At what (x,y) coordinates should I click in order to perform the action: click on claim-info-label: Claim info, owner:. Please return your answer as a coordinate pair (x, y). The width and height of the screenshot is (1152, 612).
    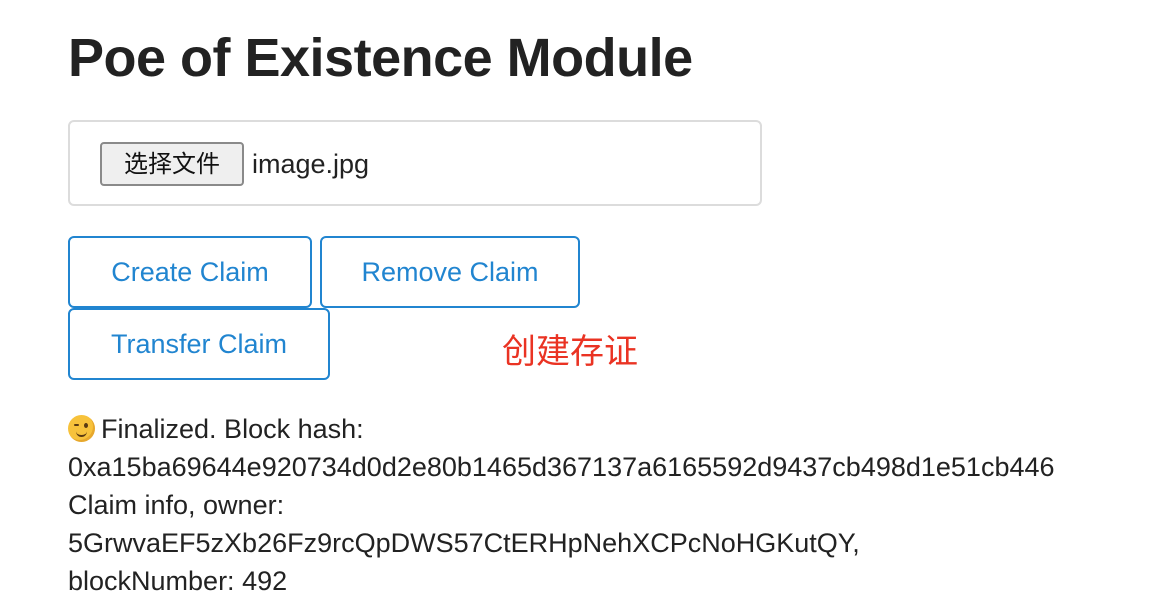
    Looking at the image, I should click on (176, 505).